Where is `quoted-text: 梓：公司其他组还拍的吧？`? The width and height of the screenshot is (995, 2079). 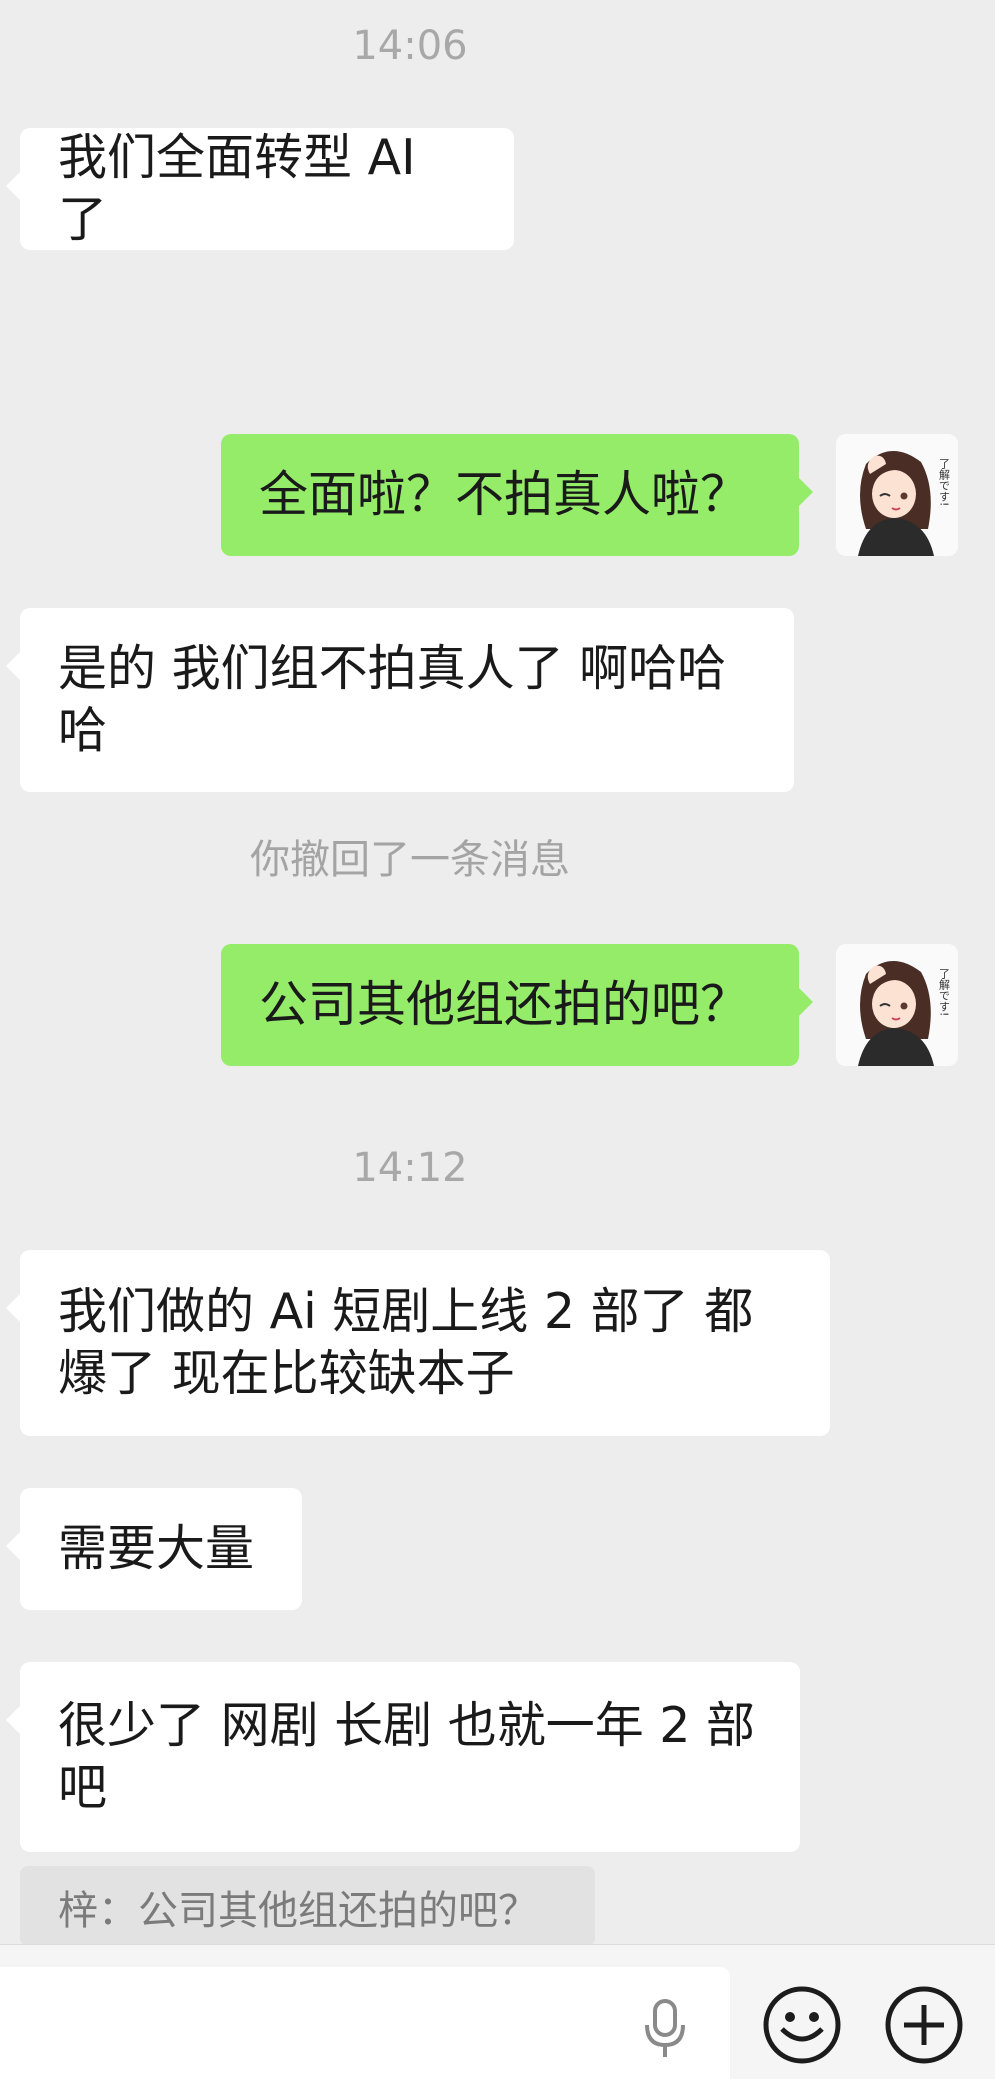
quoted-text: 梓：公司其他组还拍的吧？ is located at coordinates (298, 1911).